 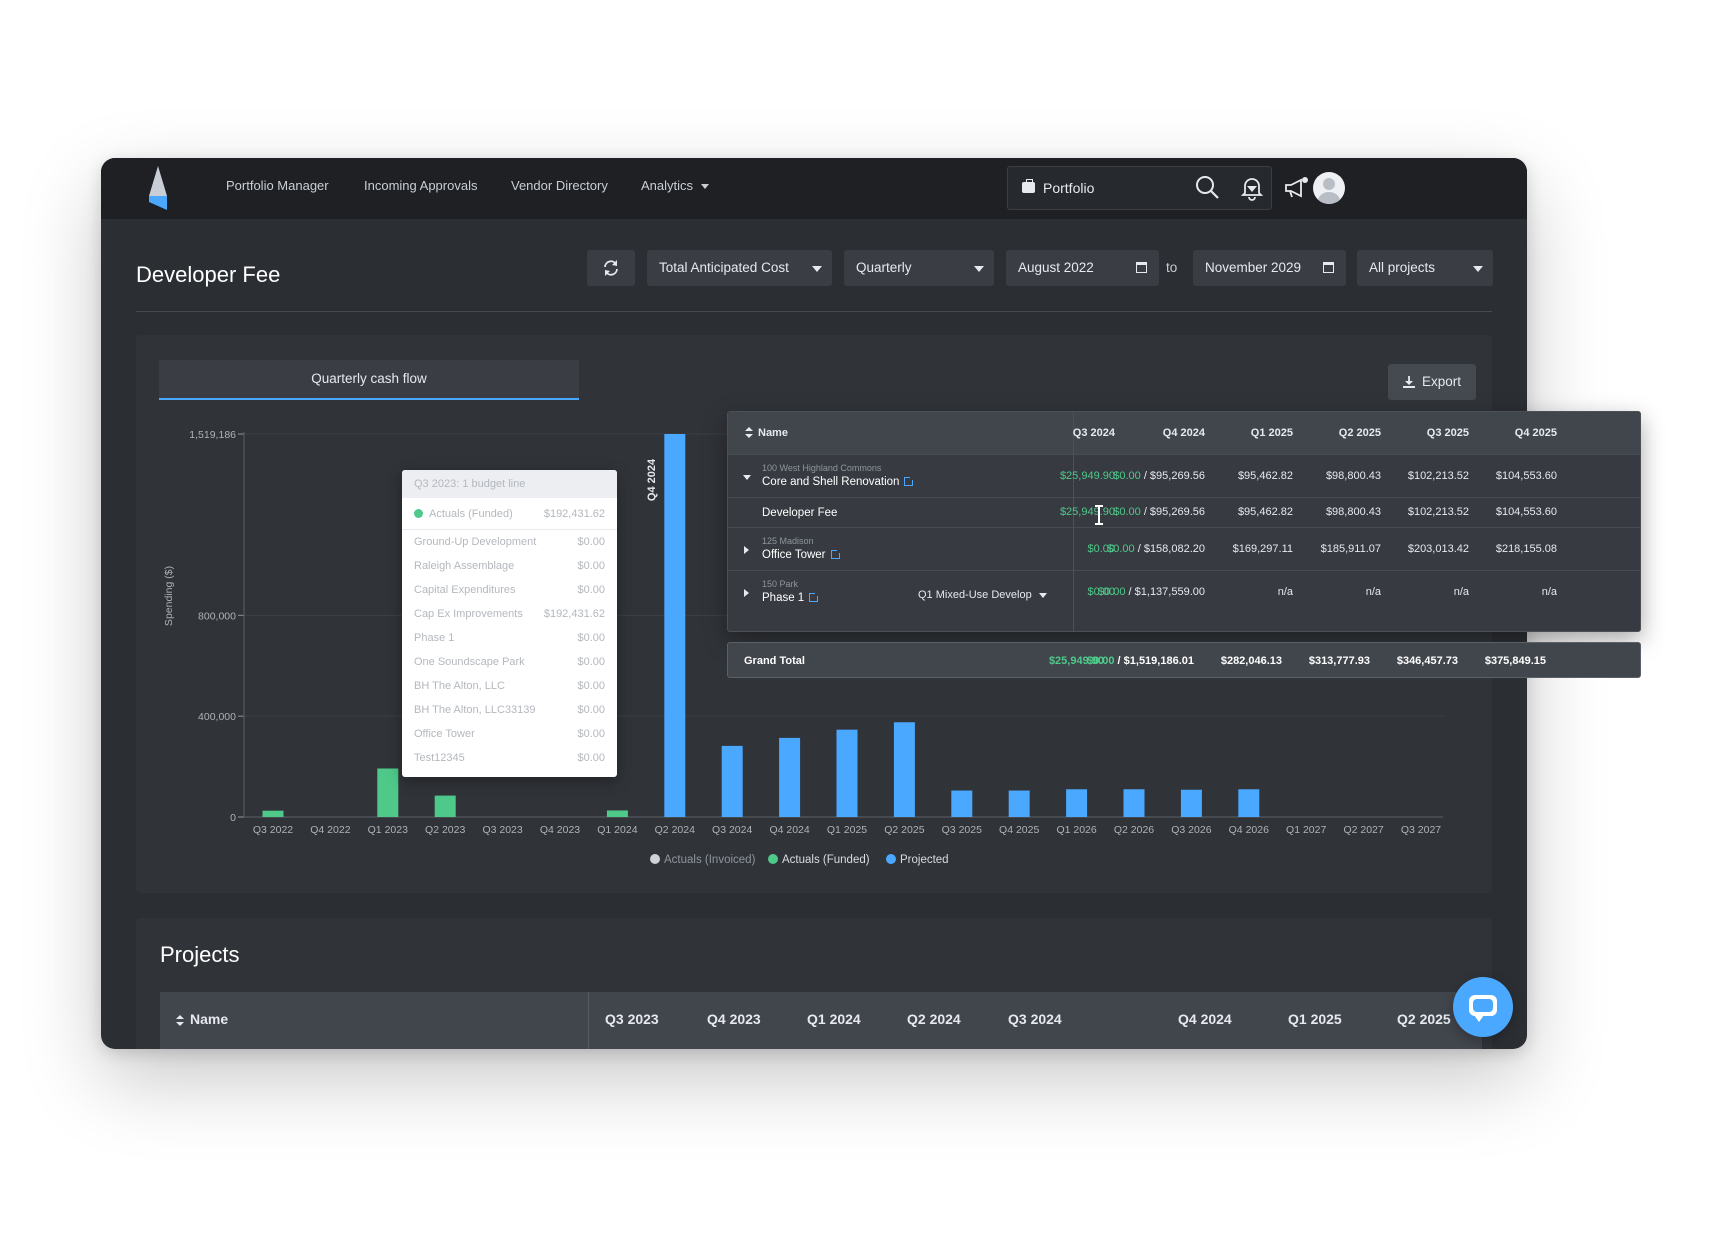 I want to click on tooltip-row: Office Tower $0.00, so click(x=509, y=734).